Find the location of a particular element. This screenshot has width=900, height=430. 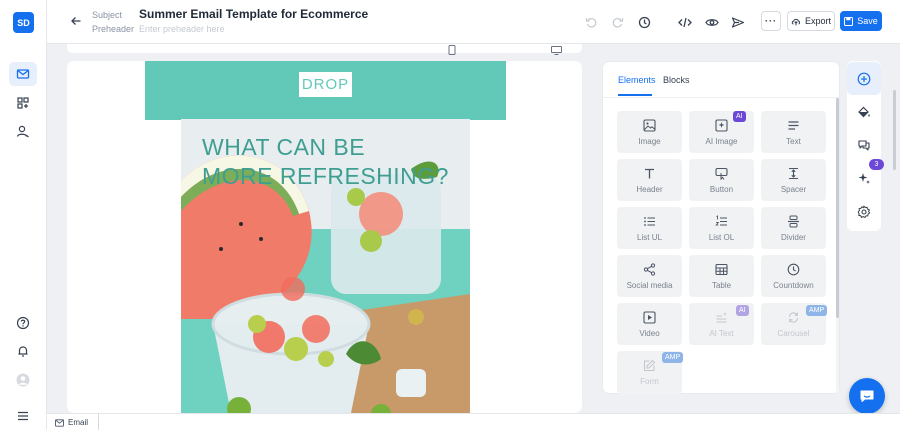

paint-bucket-icon is located at coordinates (864, 112).